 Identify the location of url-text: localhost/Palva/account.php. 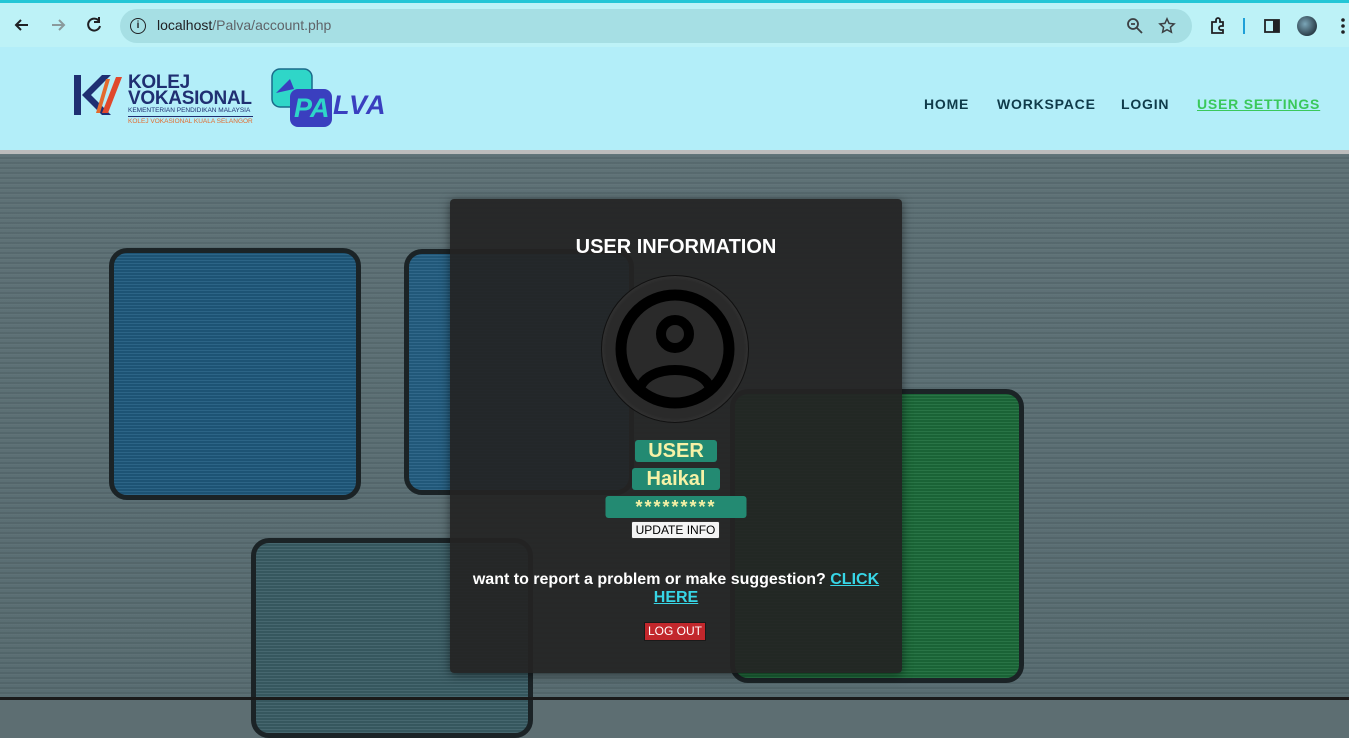
(244, 25).